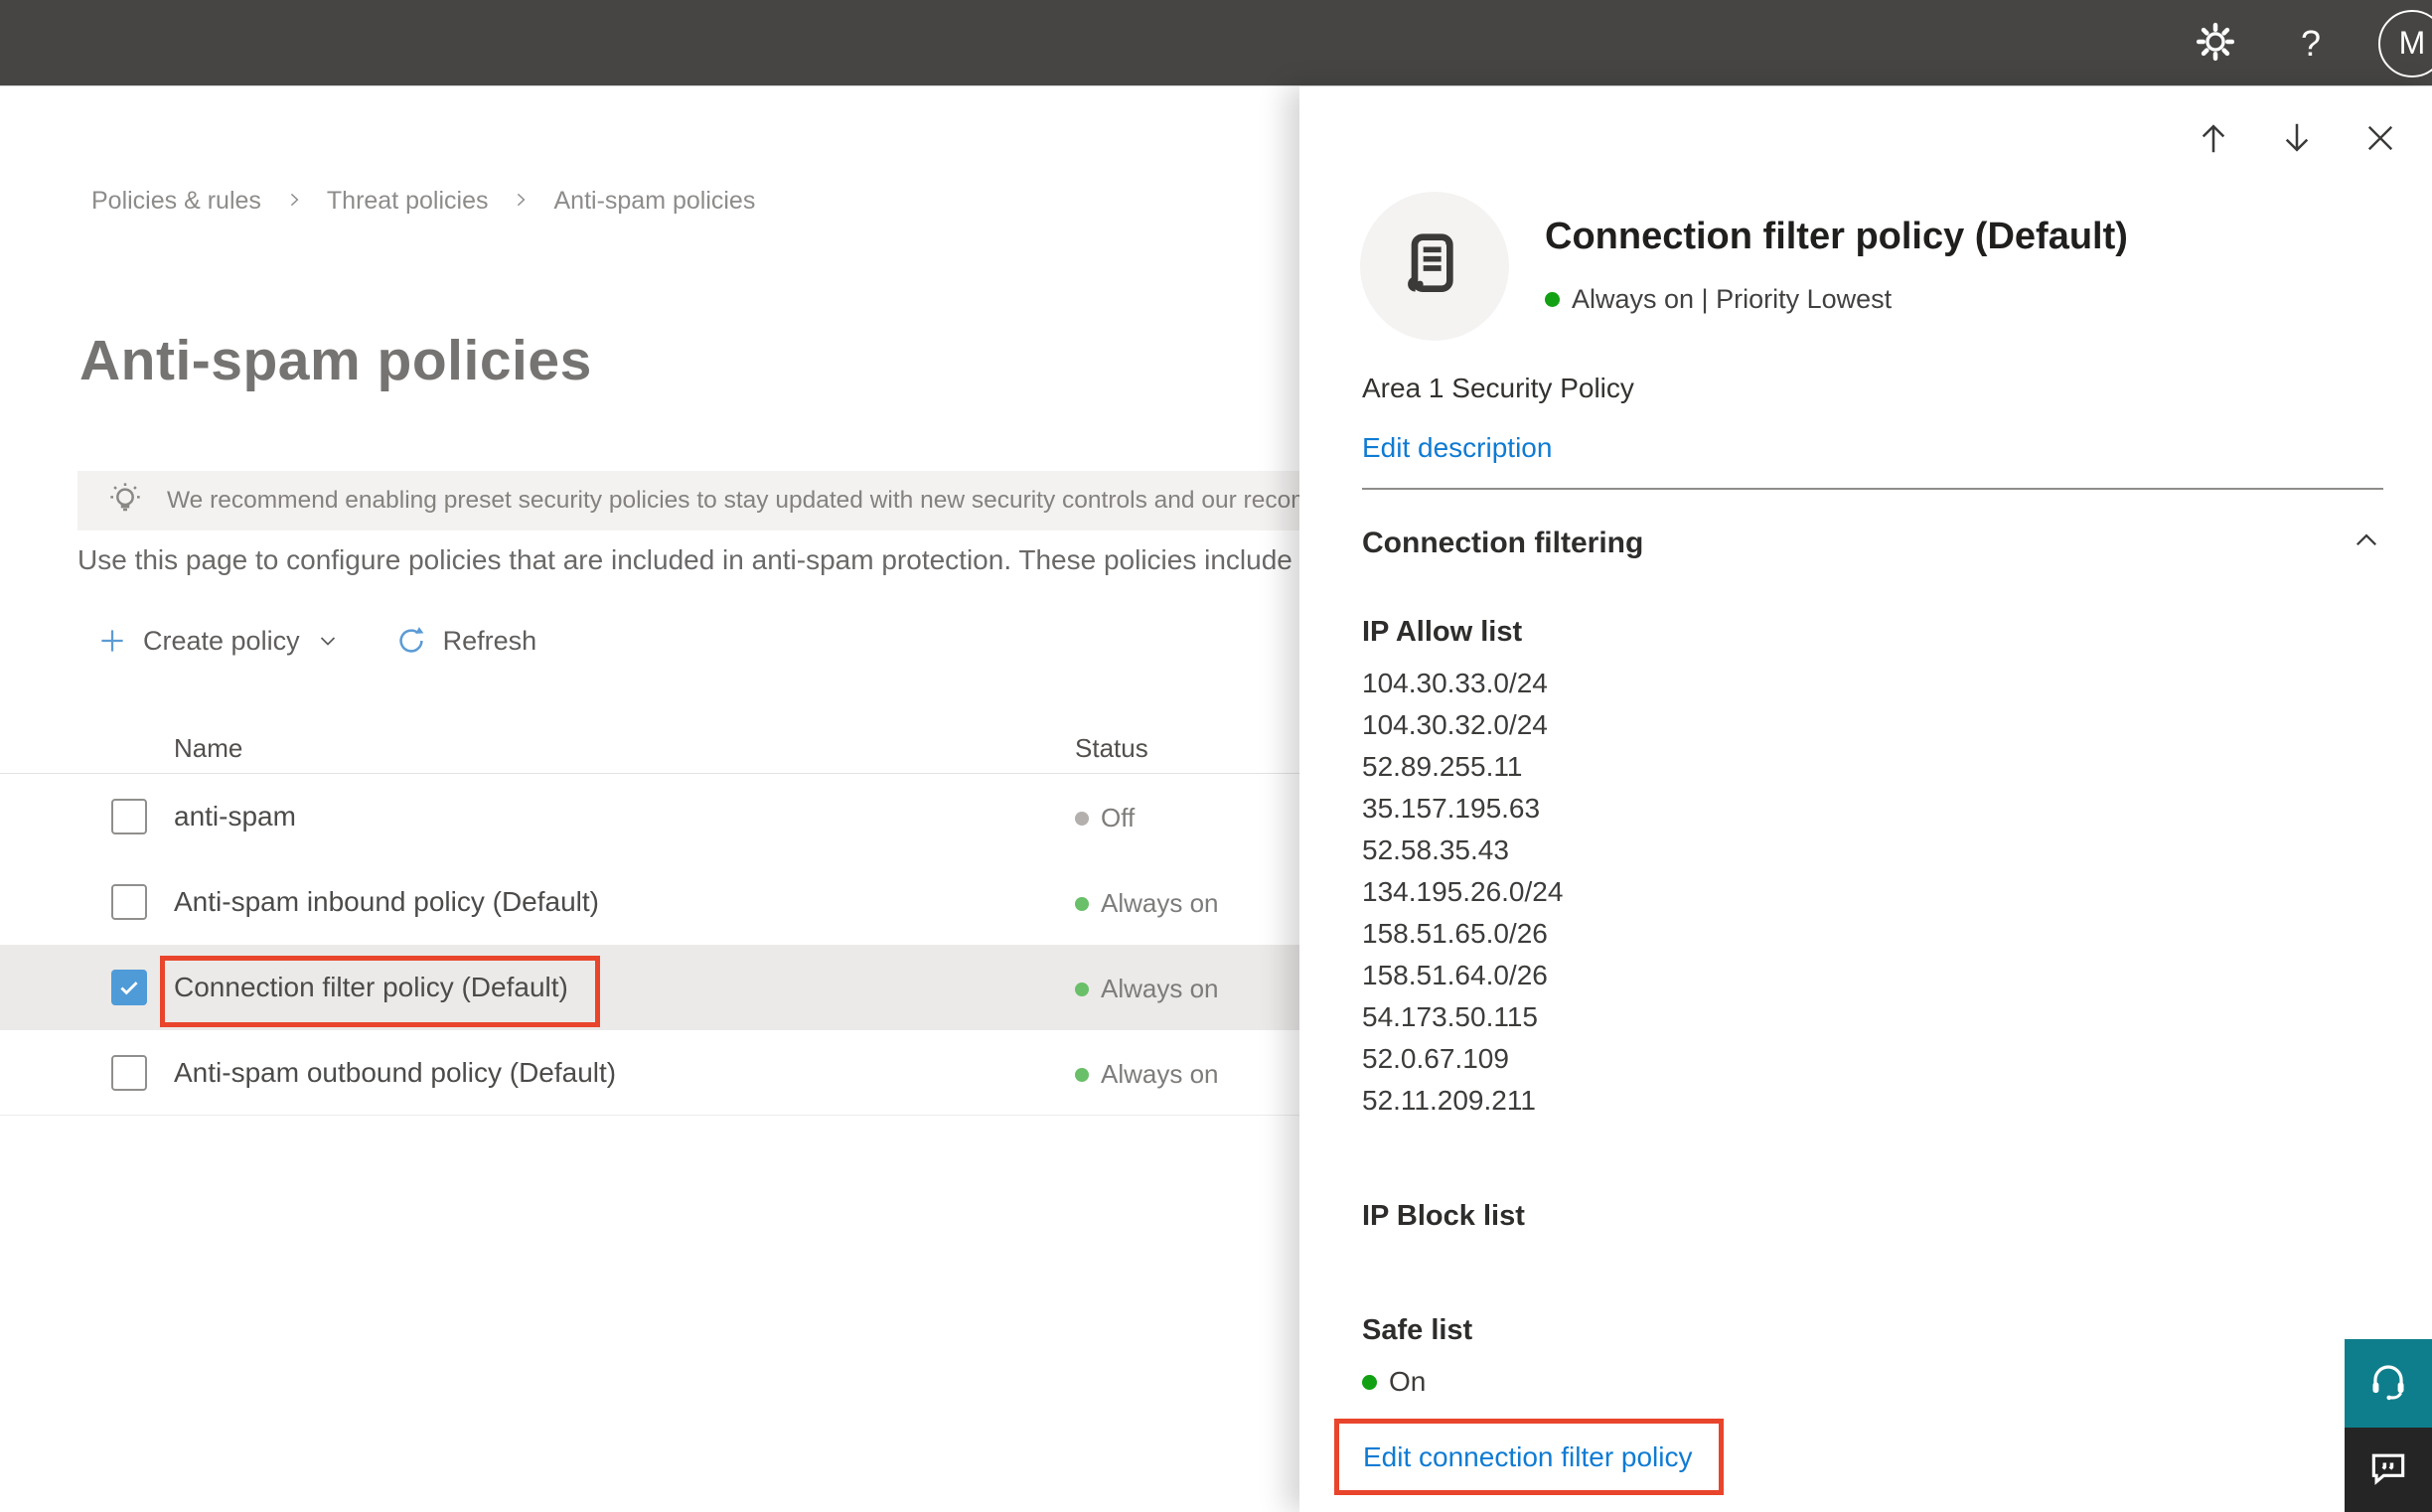 Image resolution: width=2432 pixels, height=1512 pixels. Describe the element at coordinates (221, 640) in the screenshot. I see `create-policy-label: Create policy` at that location.